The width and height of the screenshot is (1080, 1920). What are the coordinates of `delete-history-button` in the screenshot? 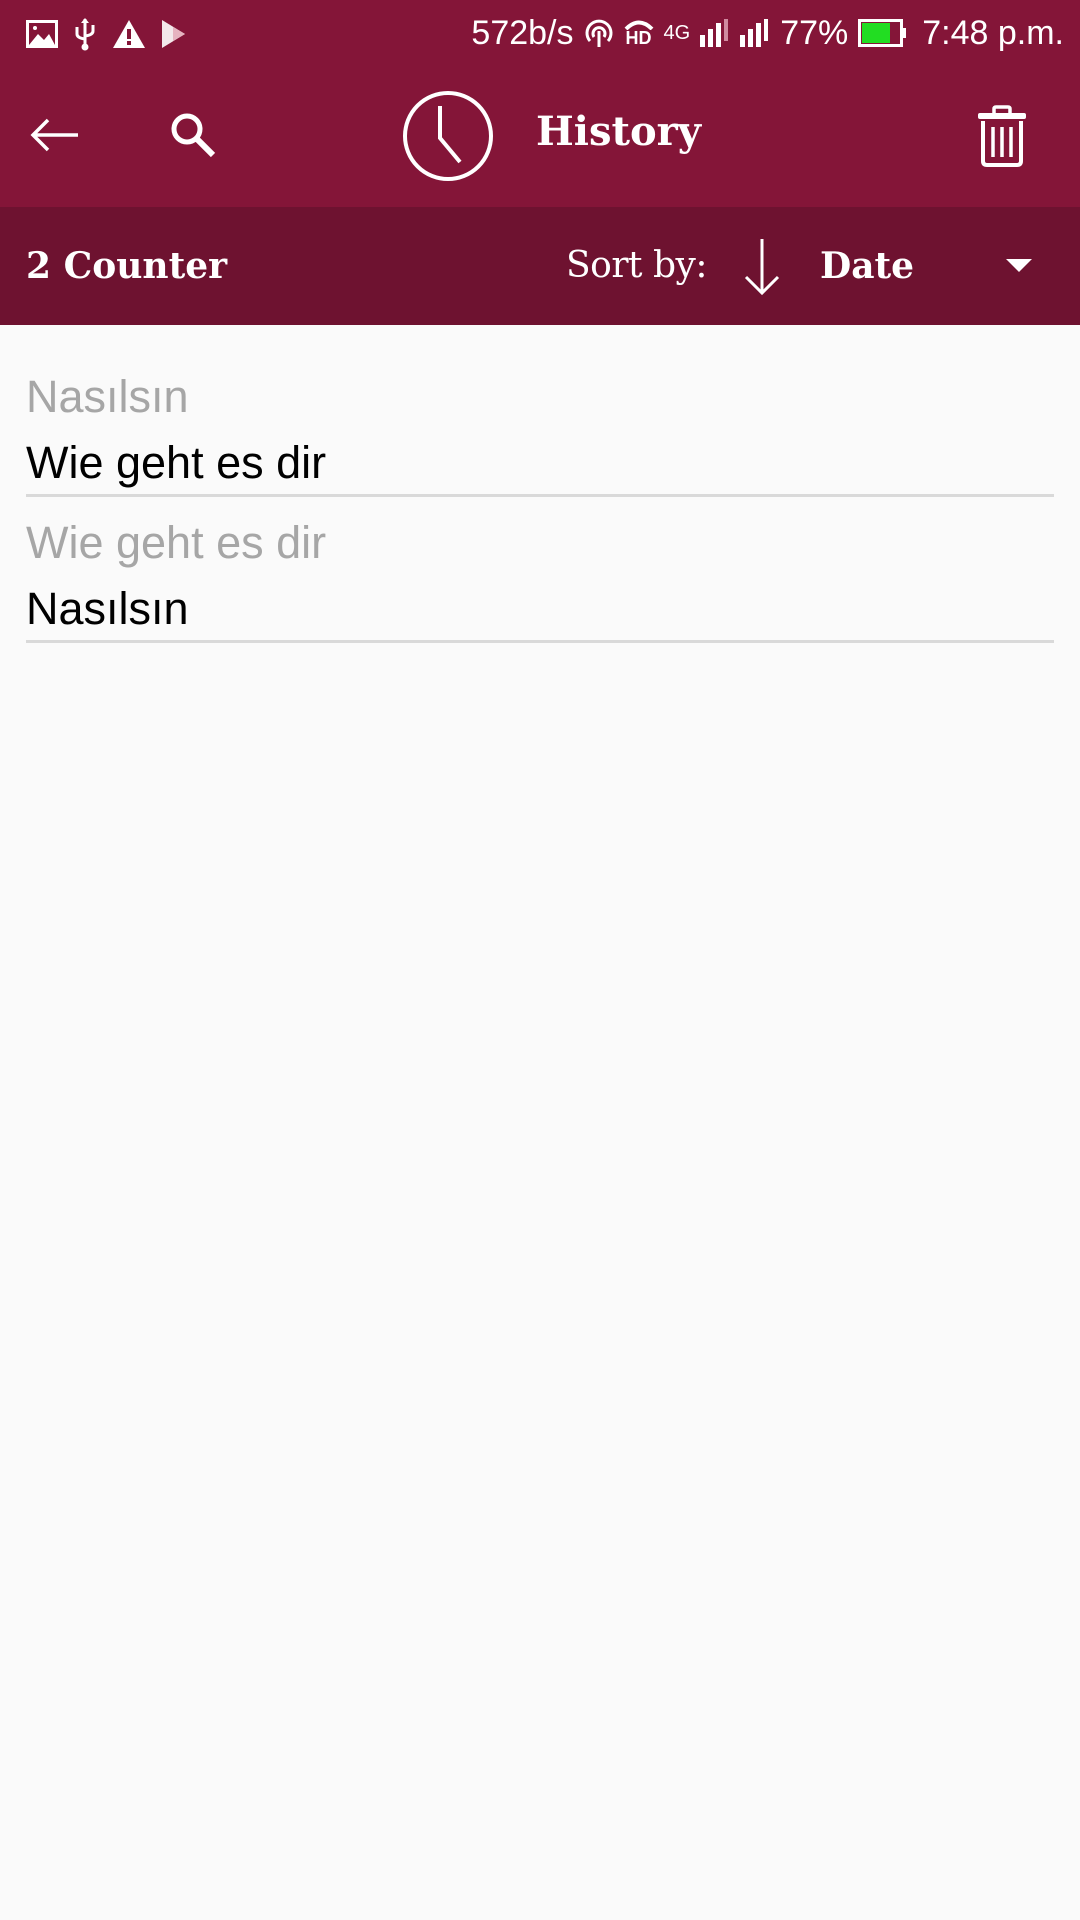 It's located at (1002, 138).